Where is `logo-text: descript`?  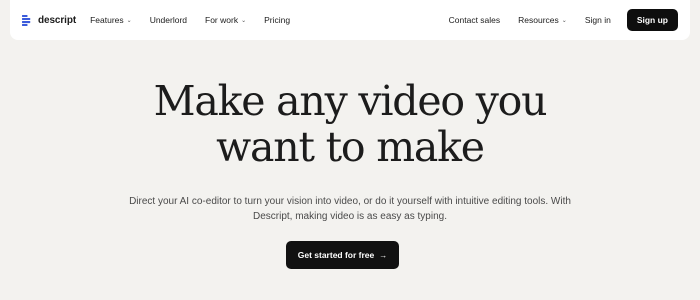 logo-text: descript is located at coordinates (57, 20).